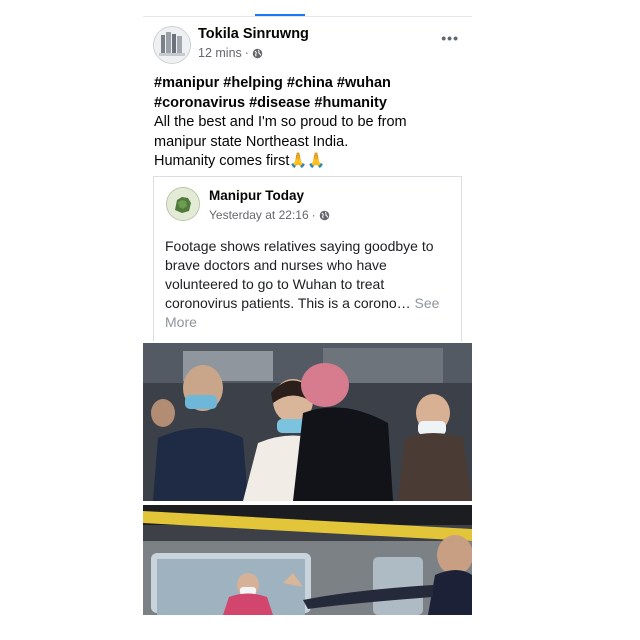 This screenshot has width=640, height=640. Describe the element at coordinates (183, 204) in the screenshot. I see `shared-author-avatar` at that location.